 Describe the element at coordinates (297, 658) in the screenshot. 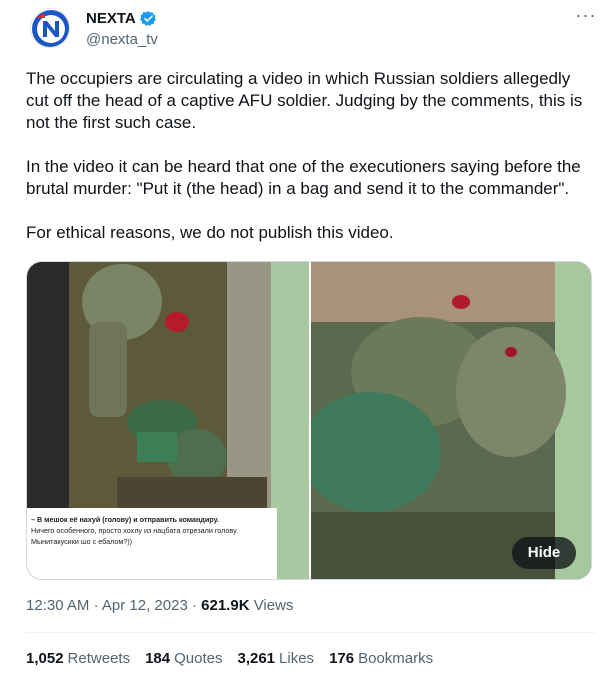

I see `likes-label: Likes` at that location.